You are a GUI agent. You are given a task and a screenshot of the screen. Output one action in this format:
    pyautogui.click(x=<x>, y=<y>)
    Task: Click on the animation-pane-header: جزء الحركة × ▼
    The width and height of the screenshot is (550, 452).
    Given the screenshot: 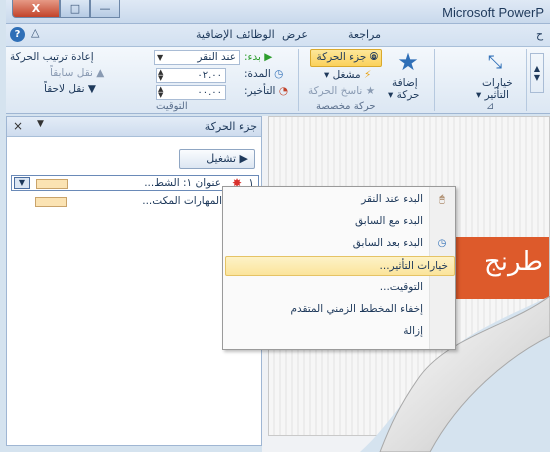 What is the action you would take?
    pyautogui.click(x=134, y=127)
    